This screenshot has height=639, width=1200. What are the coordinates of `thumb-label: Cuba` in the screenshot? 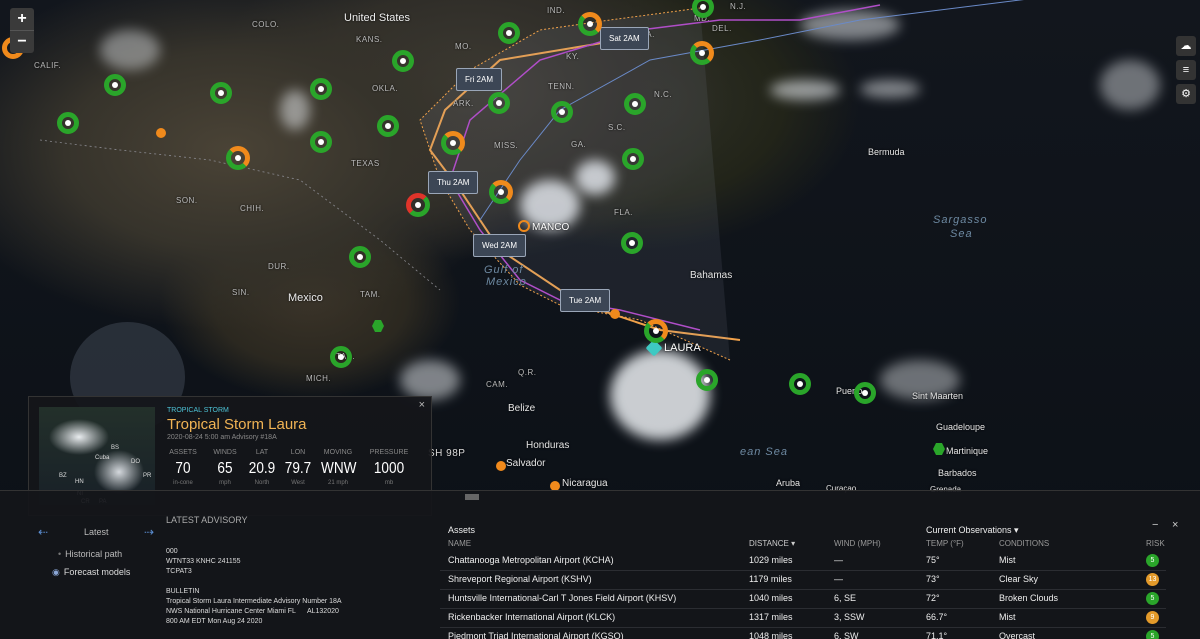 It's located at (102, 458).